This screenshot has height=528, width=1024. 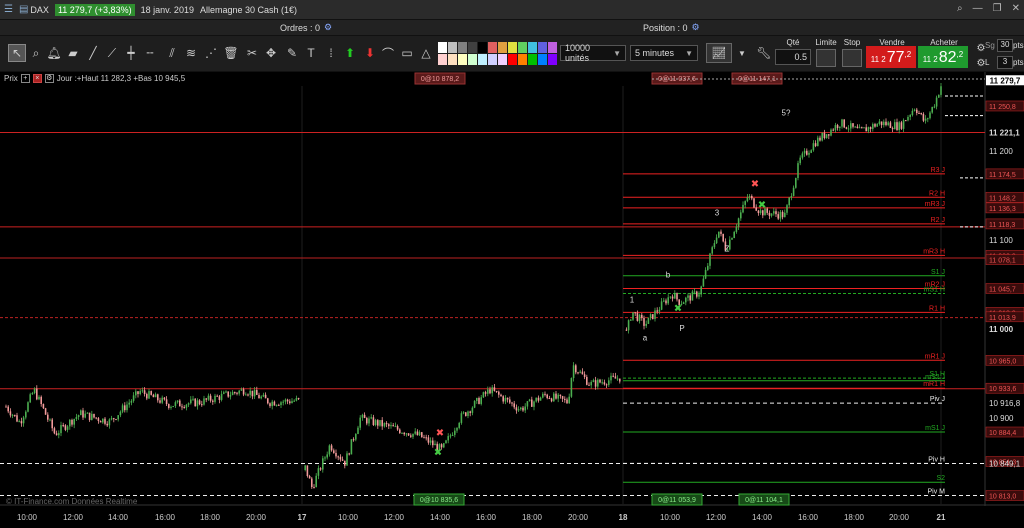 I want to click on qty-input: 0.5, so click(x=793, y=57).